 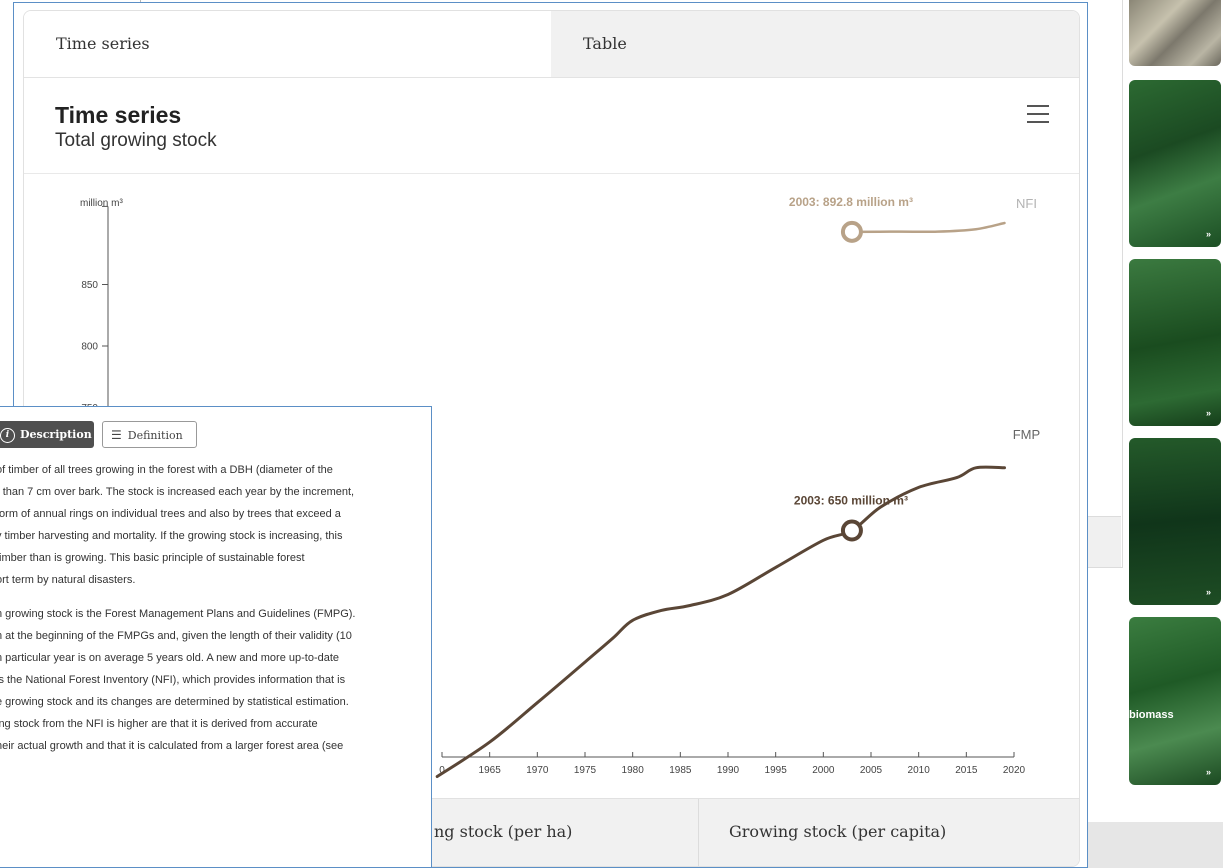 What do you see at coordinates (537, 770) in the screenshot?
I see `x-tick-label: 1970` at bounding box center [537, 770].